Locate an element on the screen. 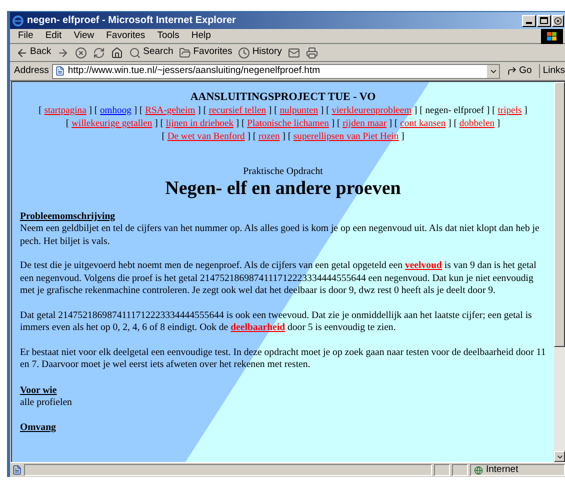  forward-arrow-icon is located at coordinates (63, 52).